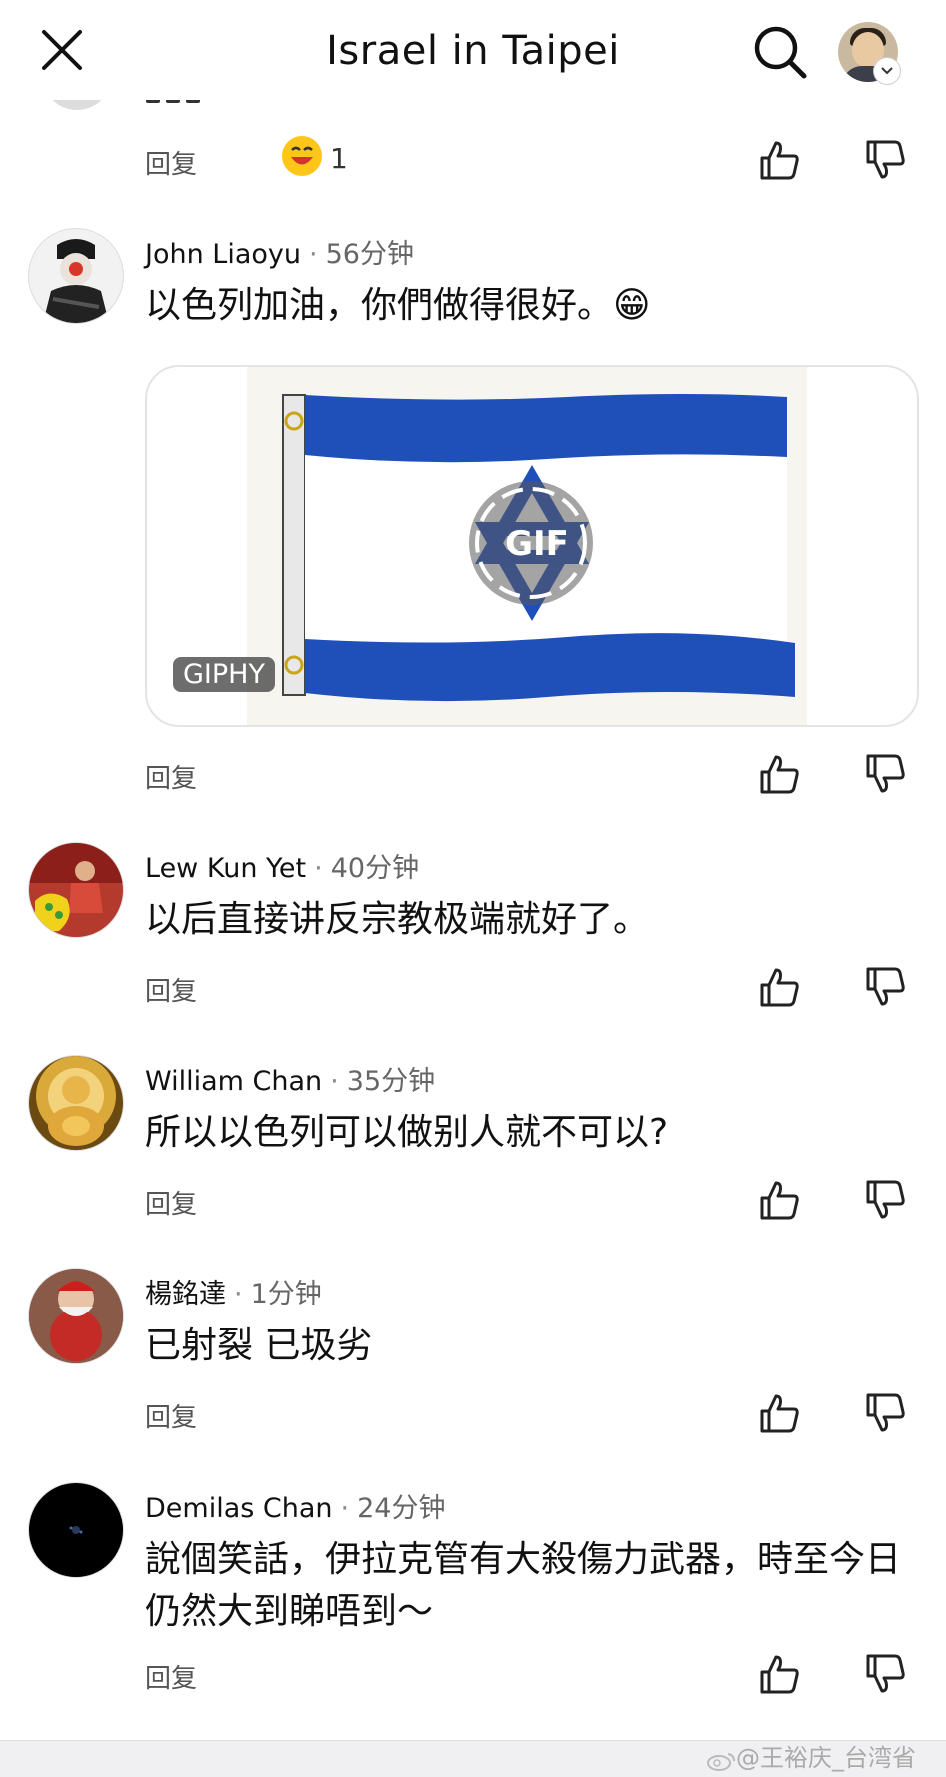  I want to click on reaction-count: 1, so click(339, 158).